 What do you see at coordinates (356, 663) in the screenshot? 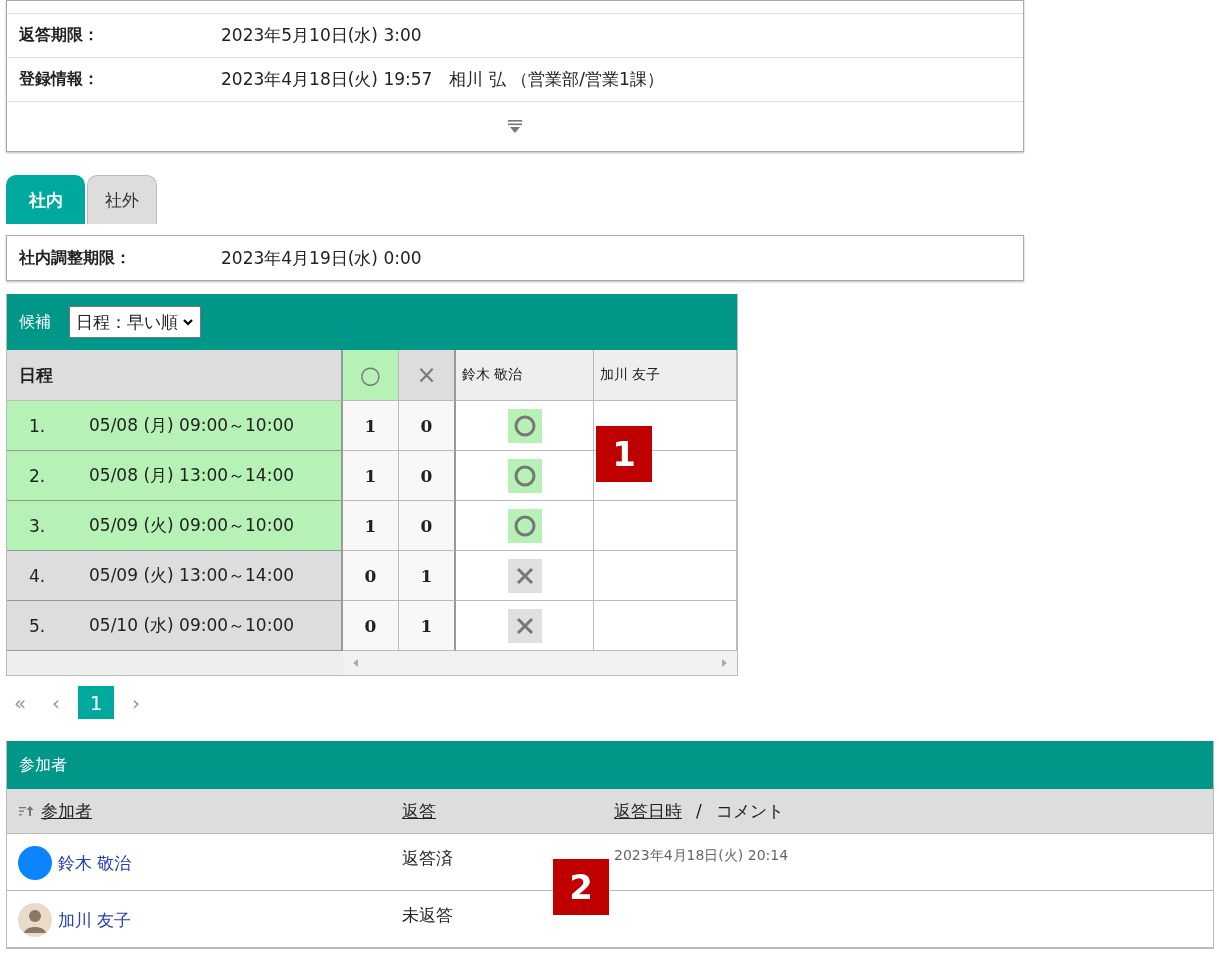
I see `scroll-left-icon` at bounding box center [356, 663].